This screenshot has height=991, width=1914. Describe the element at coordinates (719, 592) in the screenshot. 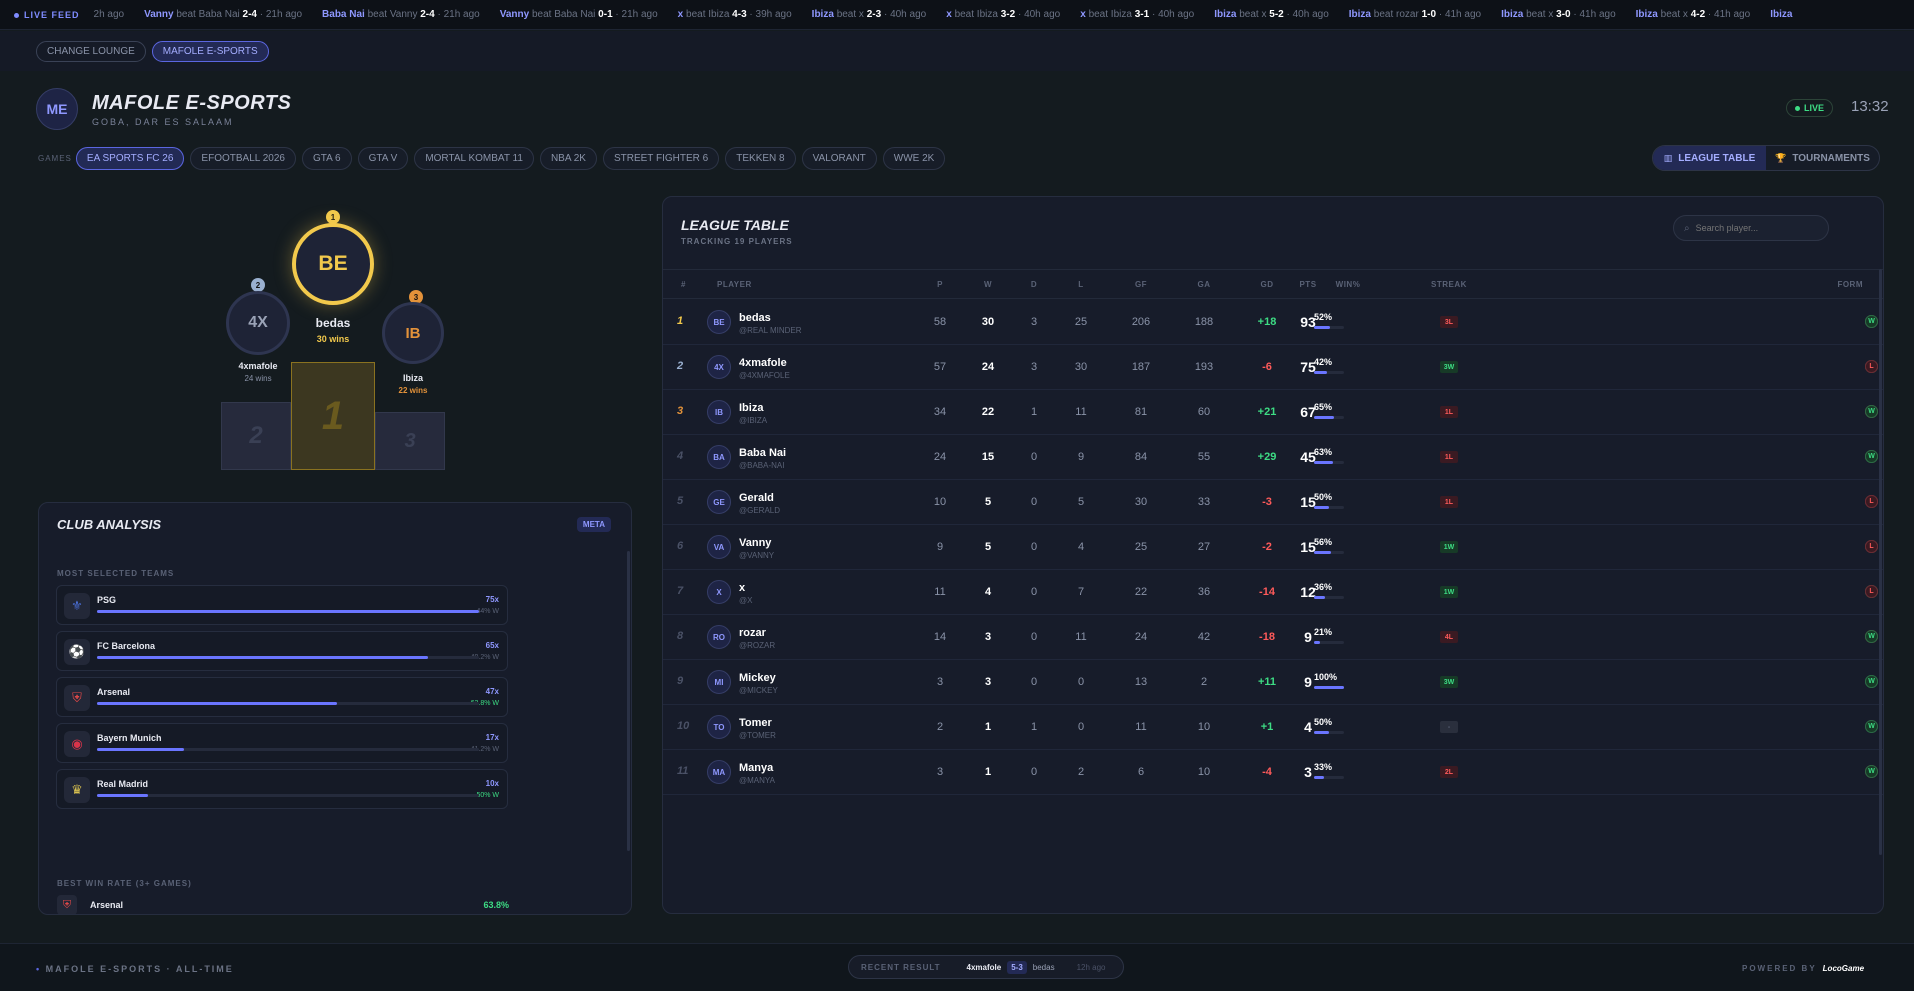

I see `player-avatar: X` at that location.